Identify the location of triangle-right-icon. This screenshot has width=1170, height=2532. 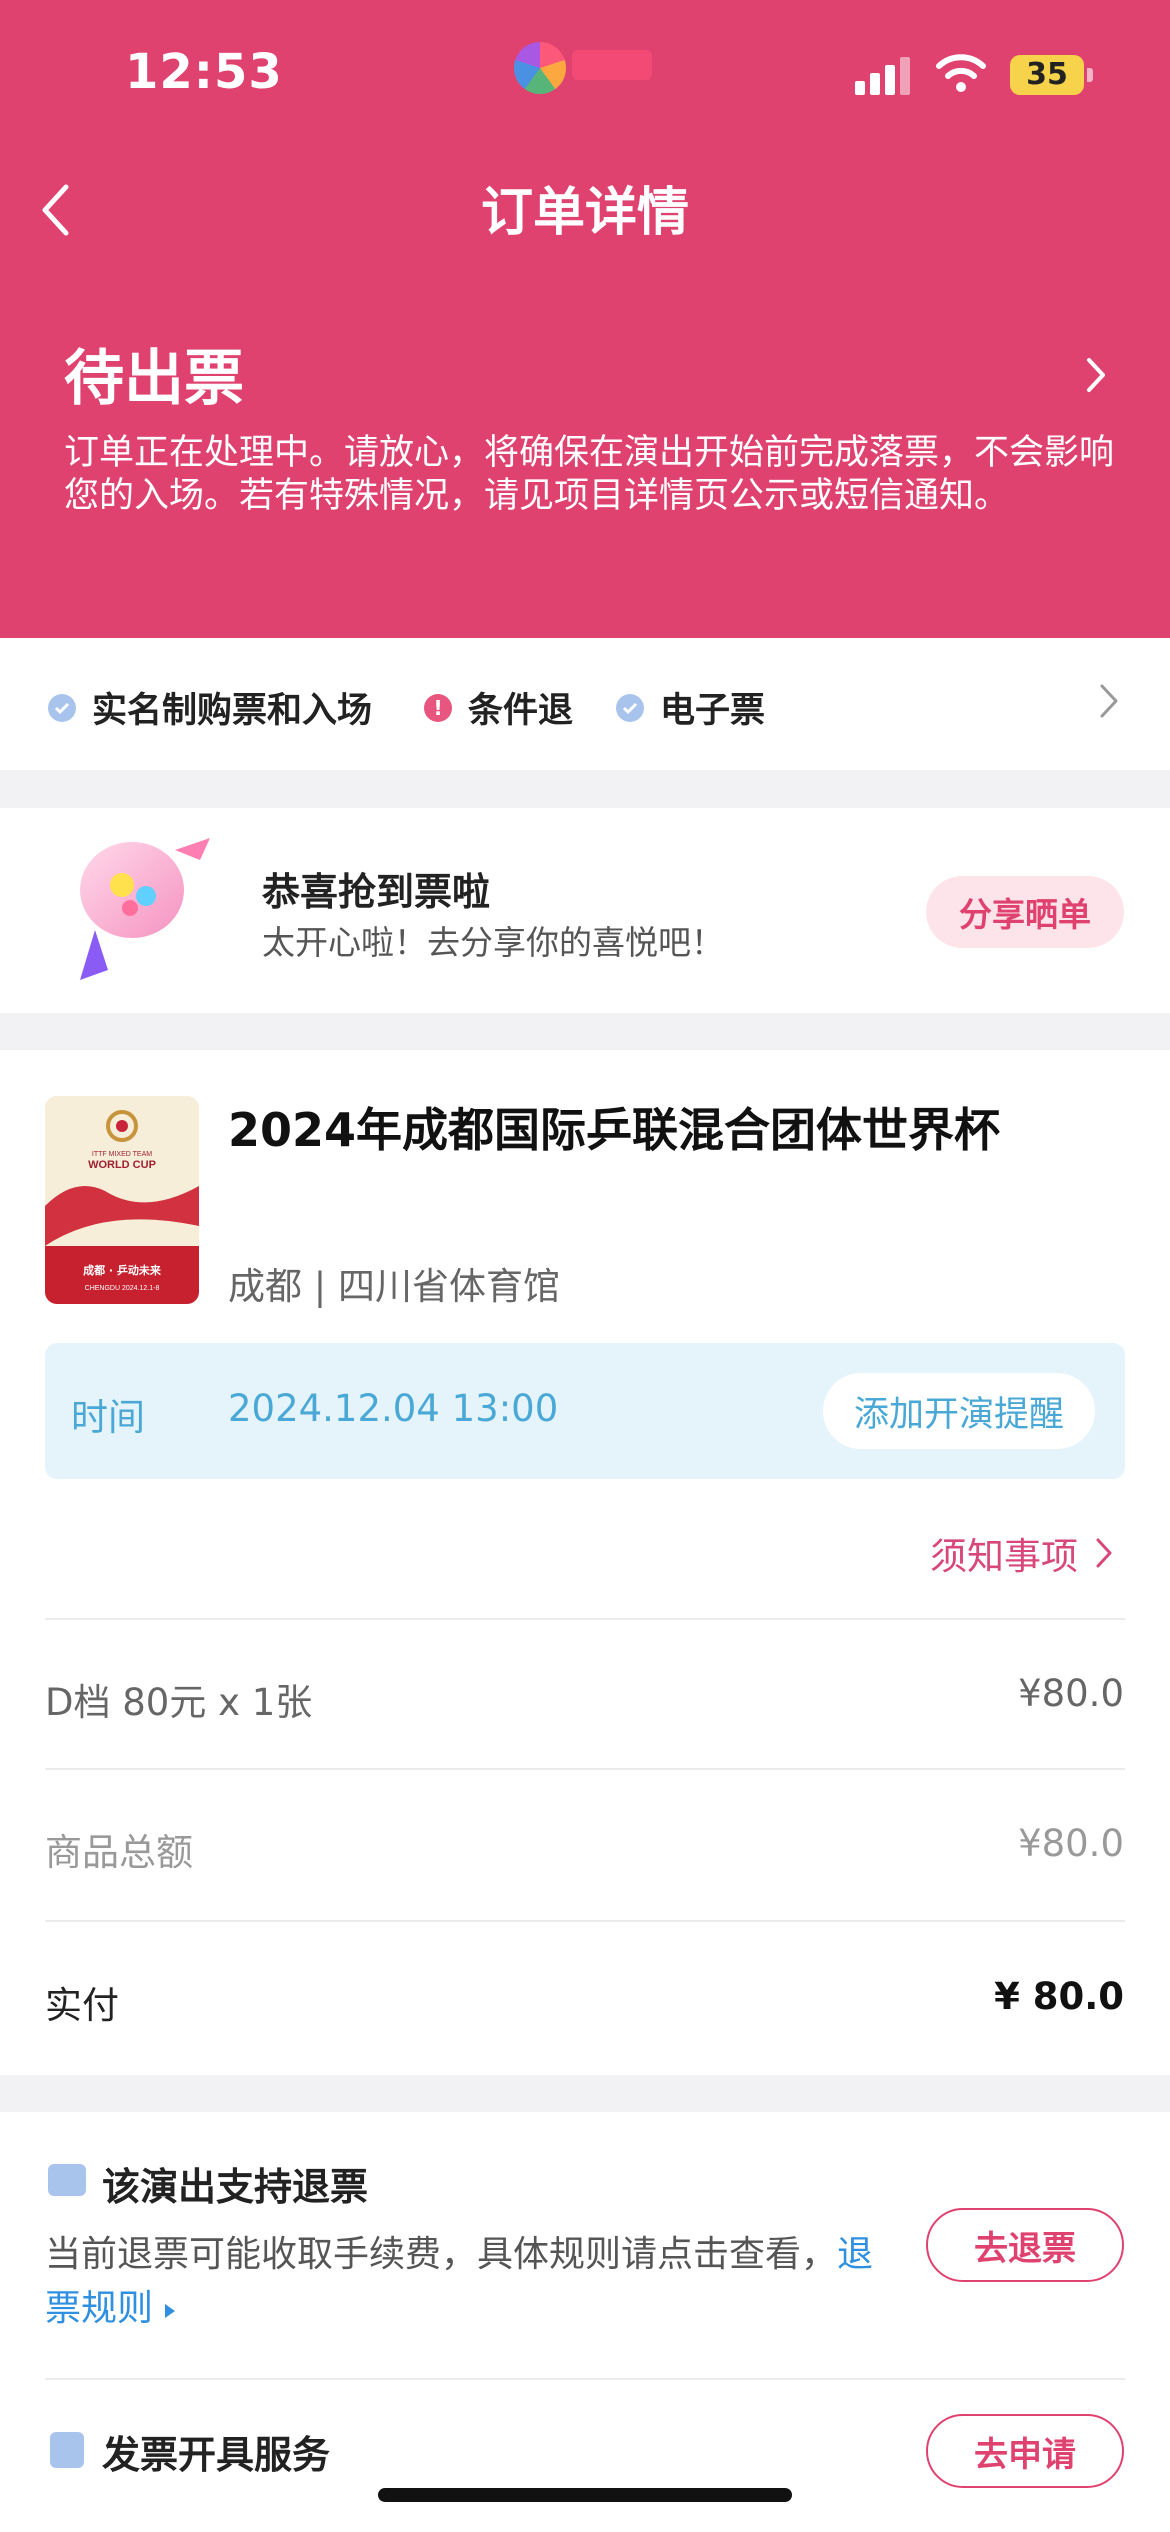
(170, 2311).